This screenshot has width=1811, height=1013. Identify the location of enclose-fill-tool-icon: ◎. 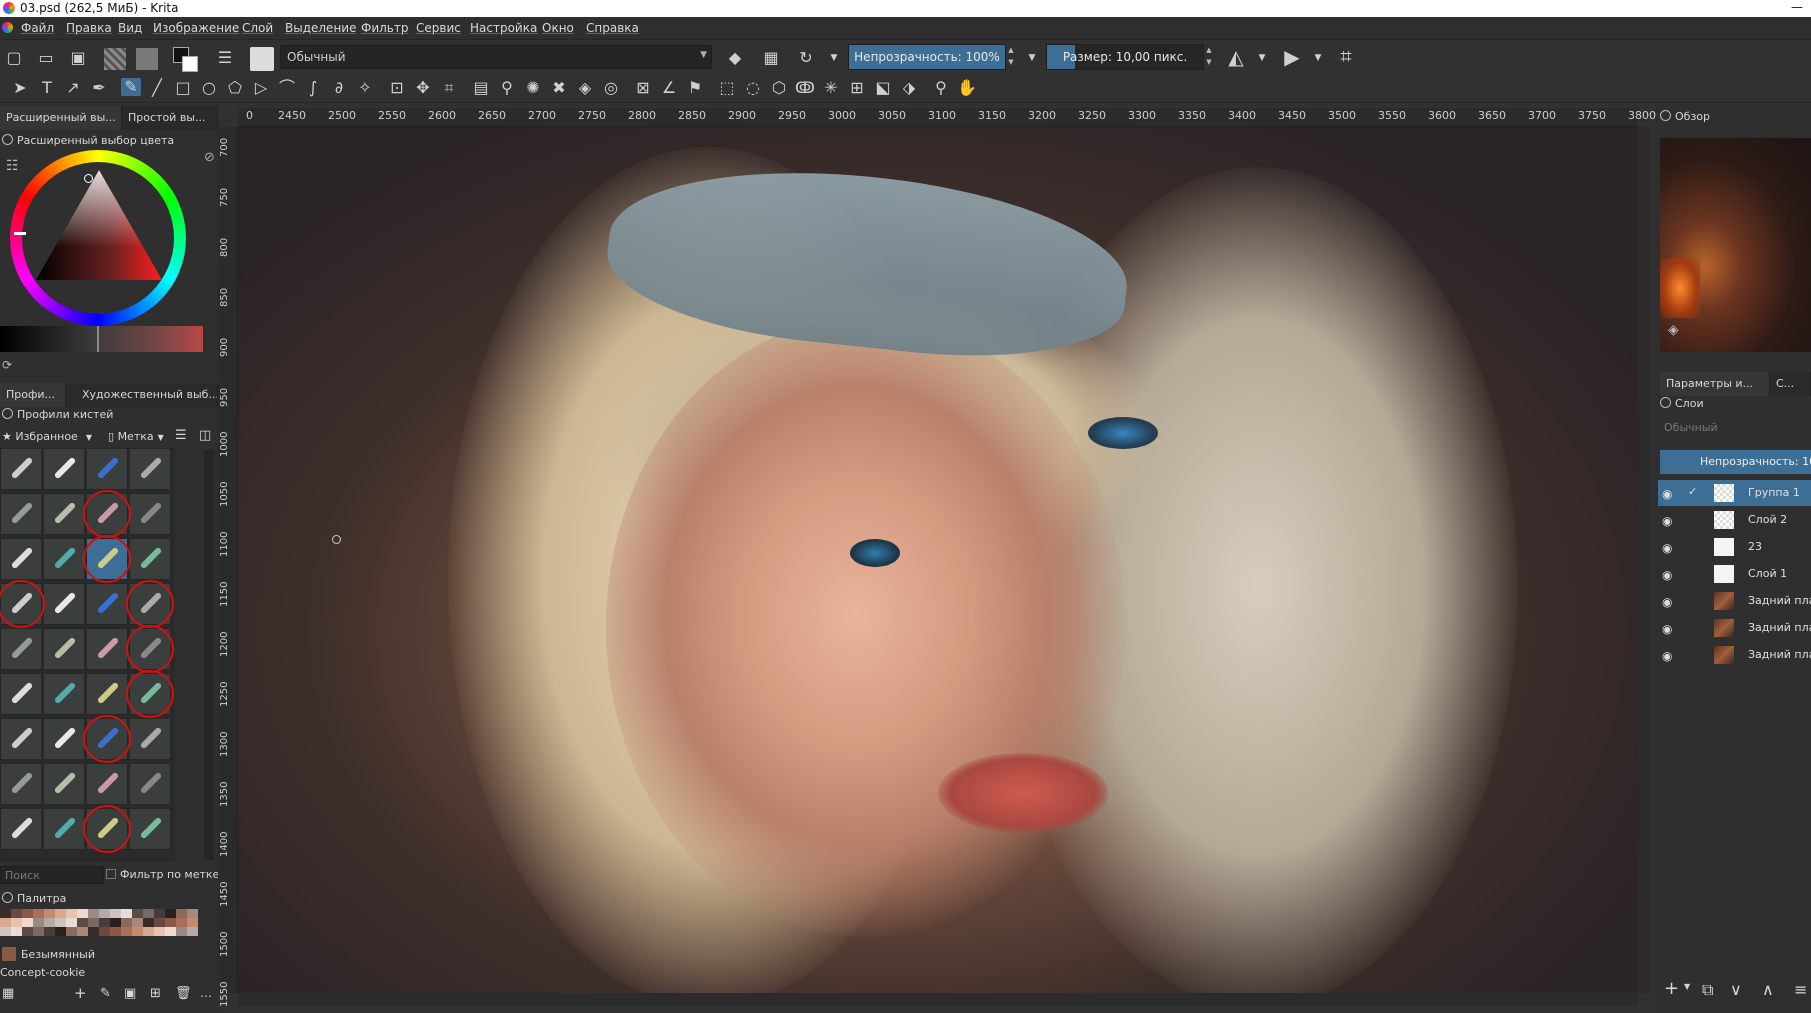
(611, 88).